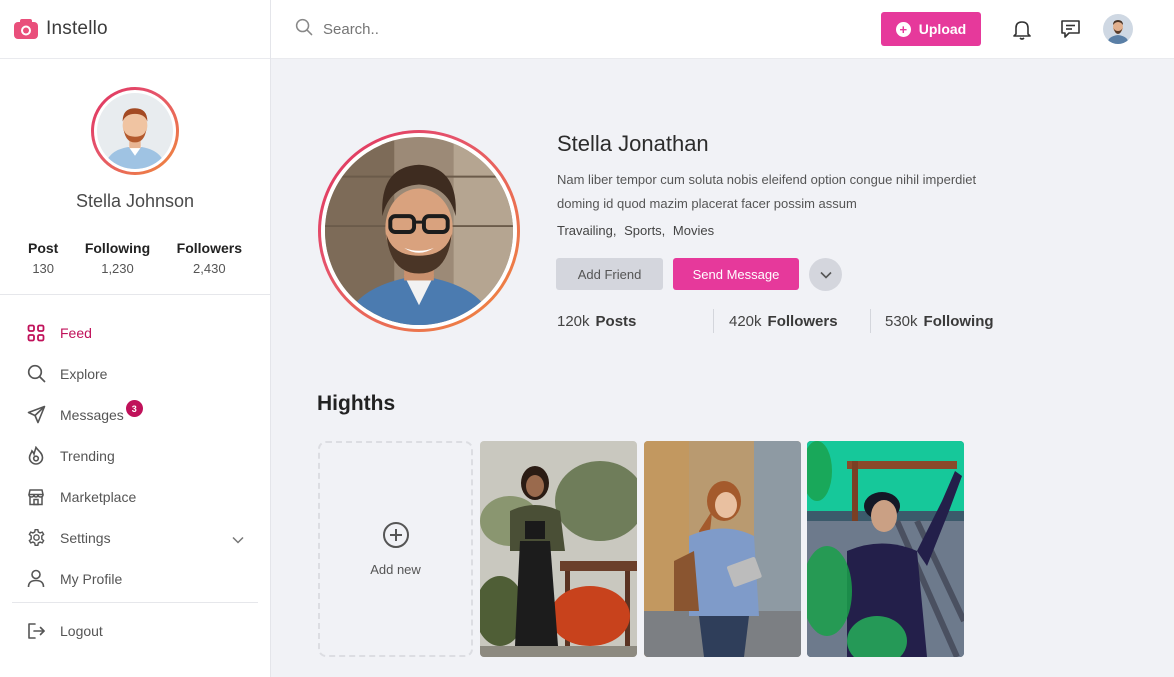 This screenshot has height=677, width=1174. I want to click on search-bar, so click(459, 29).